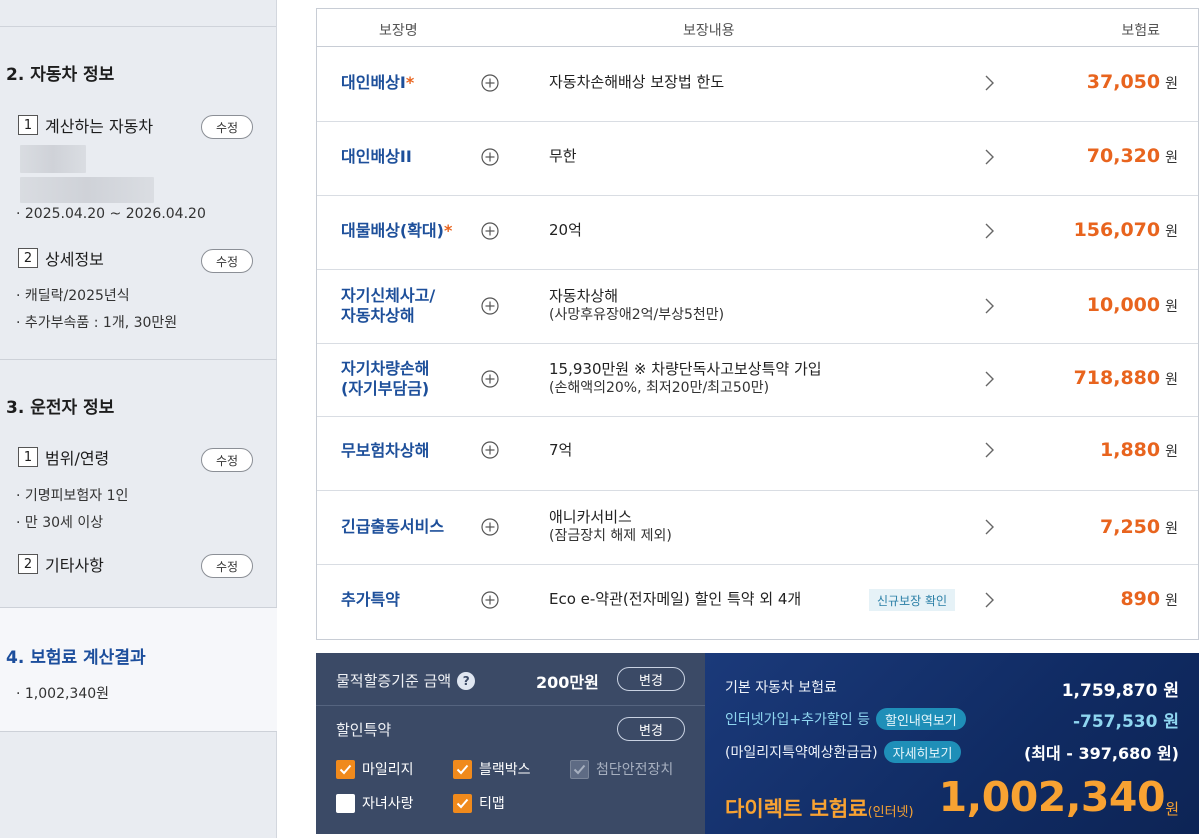 This screenshot has width=1200, height=838. I want to click on help-icon: ?, so click(466, 680).